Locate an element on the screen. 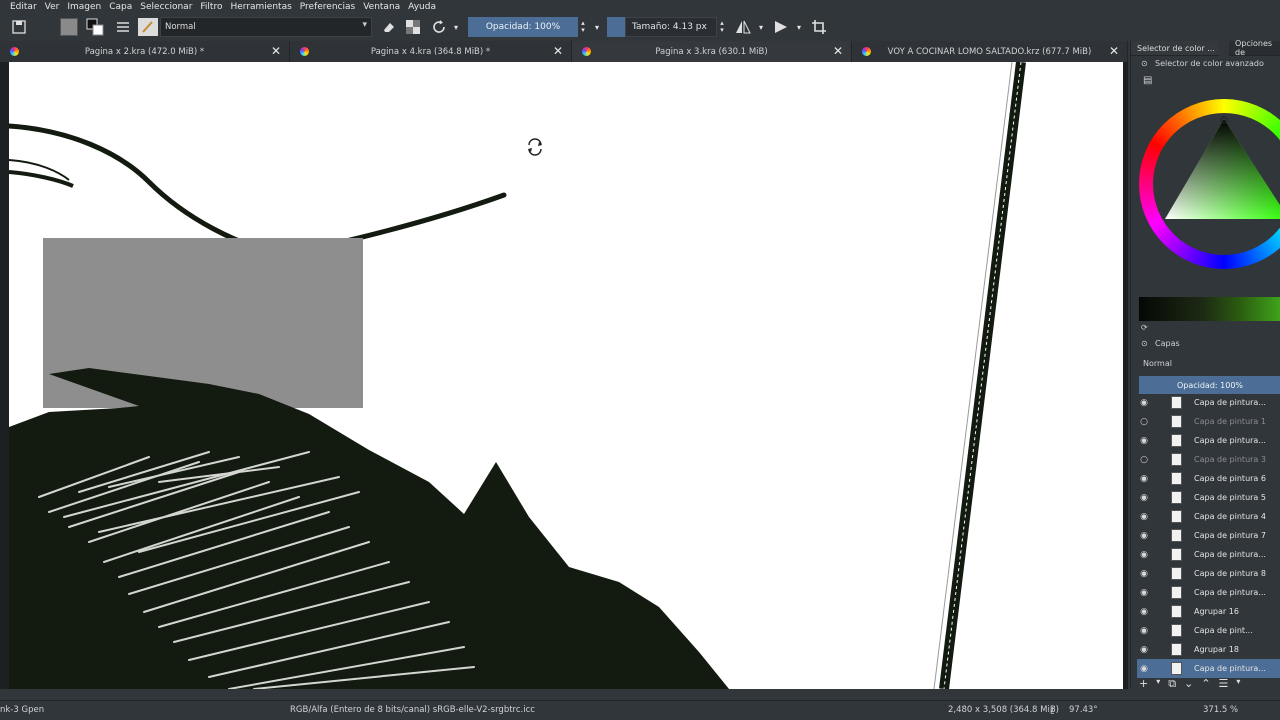 This screenshot has height=720, width=1280. layer-row: ◉ Agrupar 16 is located at coordinates (1208, 611).